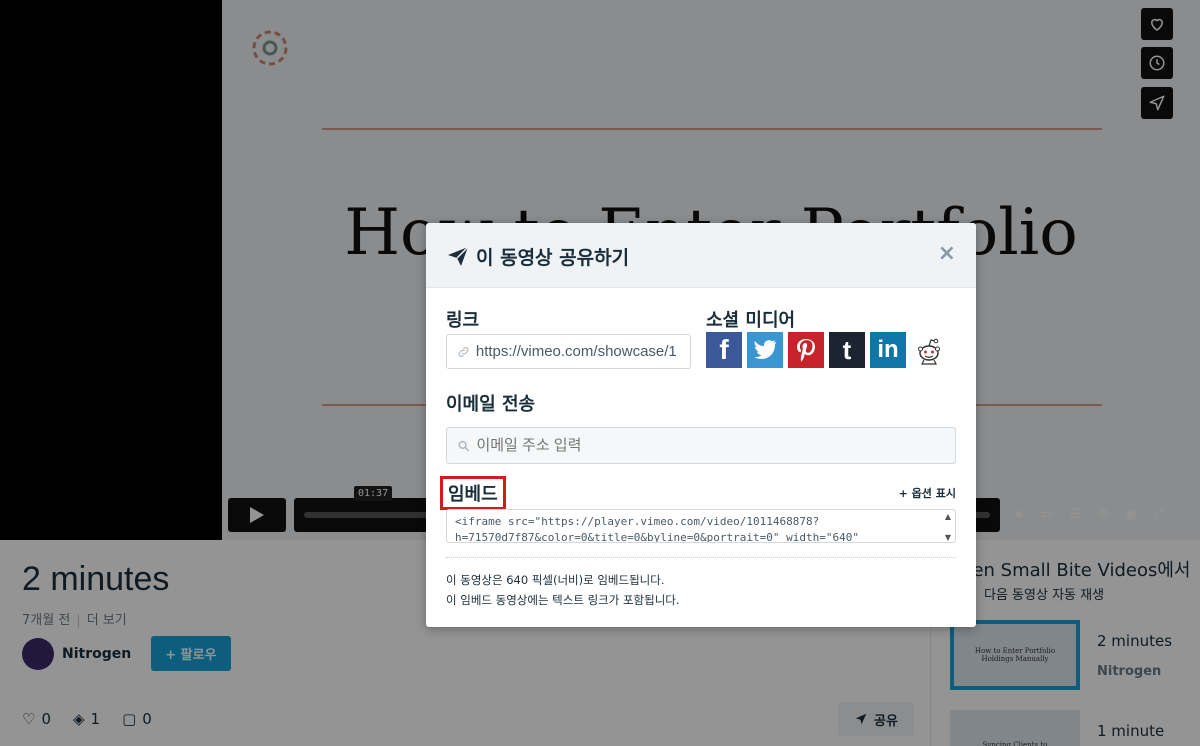  Describe the element at coordinates (464, 446) in the screenshot. I see `search-icon` at that location.